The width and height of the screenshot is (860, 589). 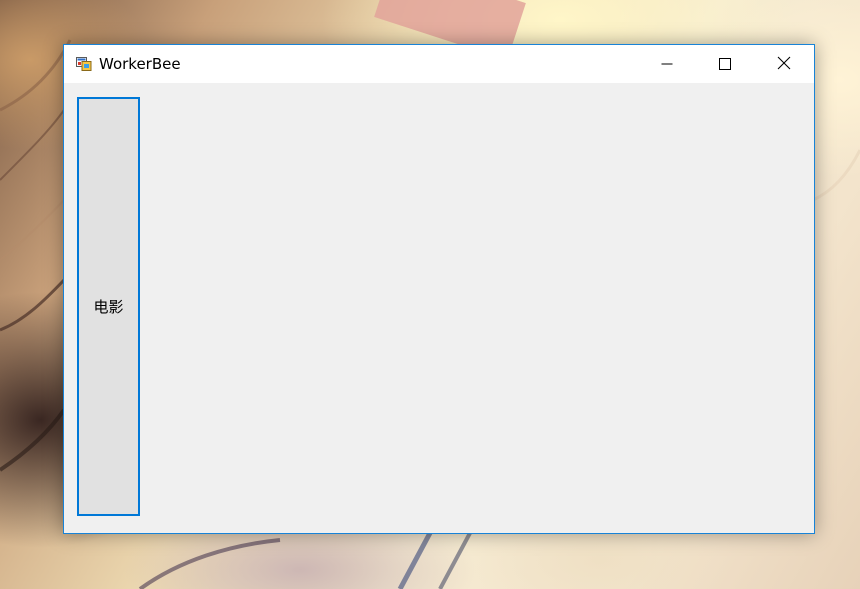 I want to click on maximize-icon, so click(x=725, y=64).